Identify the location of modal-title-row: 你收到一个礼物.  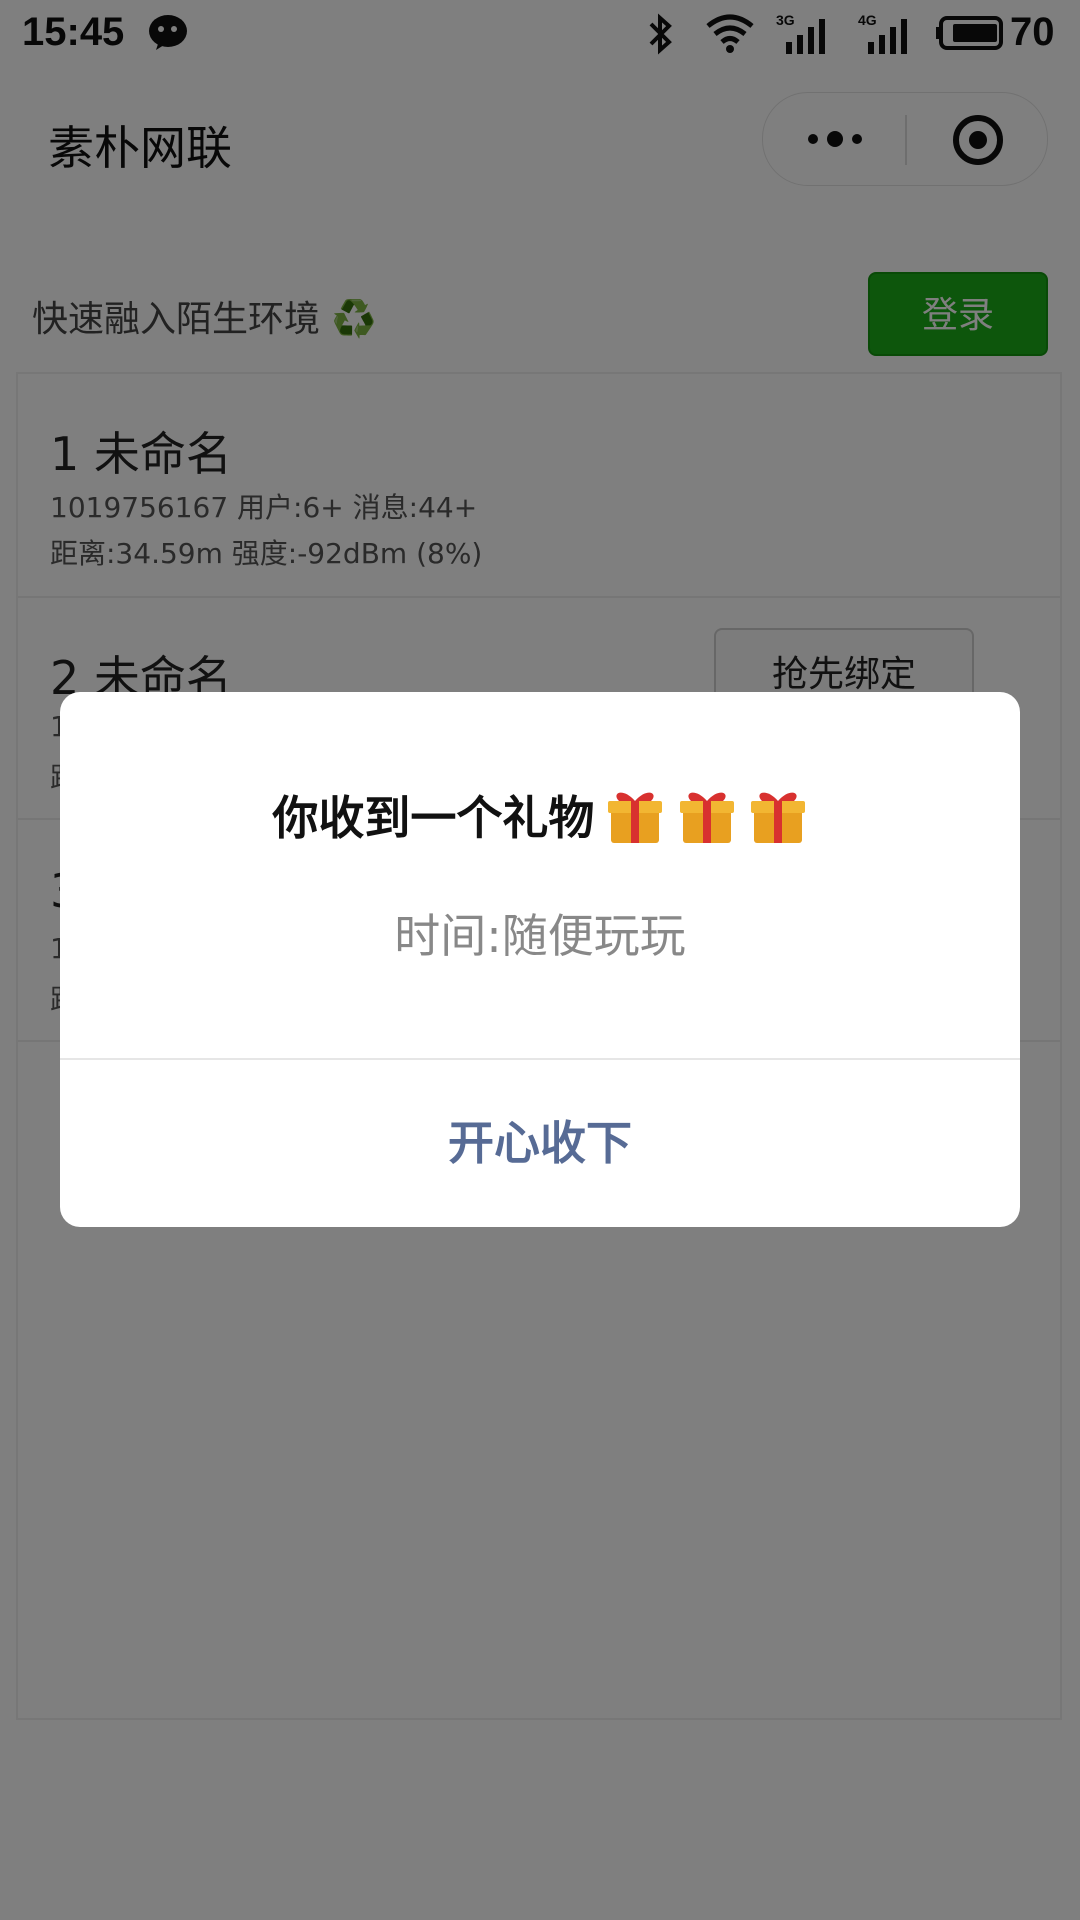
(540, 817).